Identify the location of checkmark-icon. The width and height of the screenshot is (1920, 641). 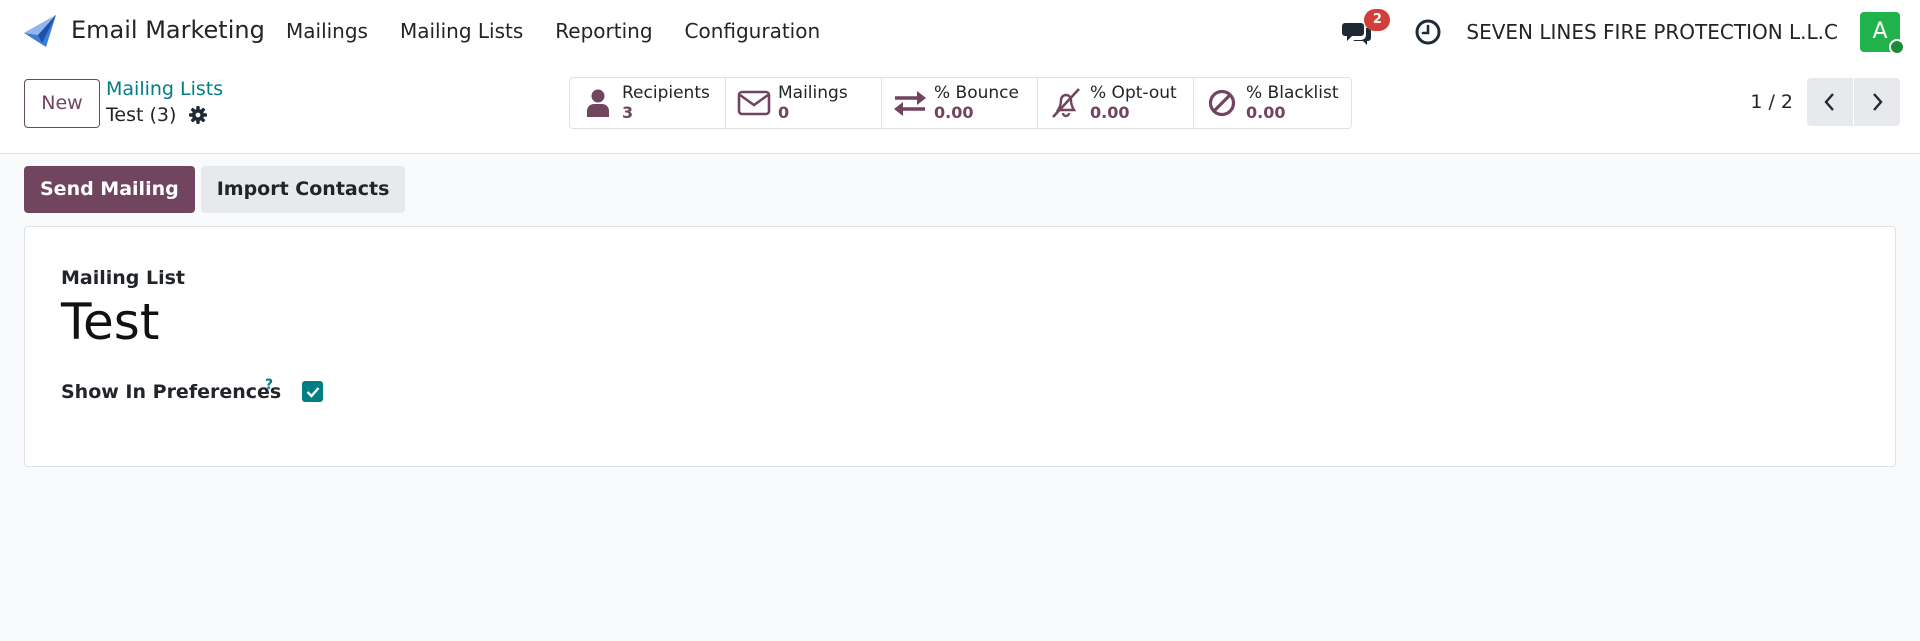
(312, 392).